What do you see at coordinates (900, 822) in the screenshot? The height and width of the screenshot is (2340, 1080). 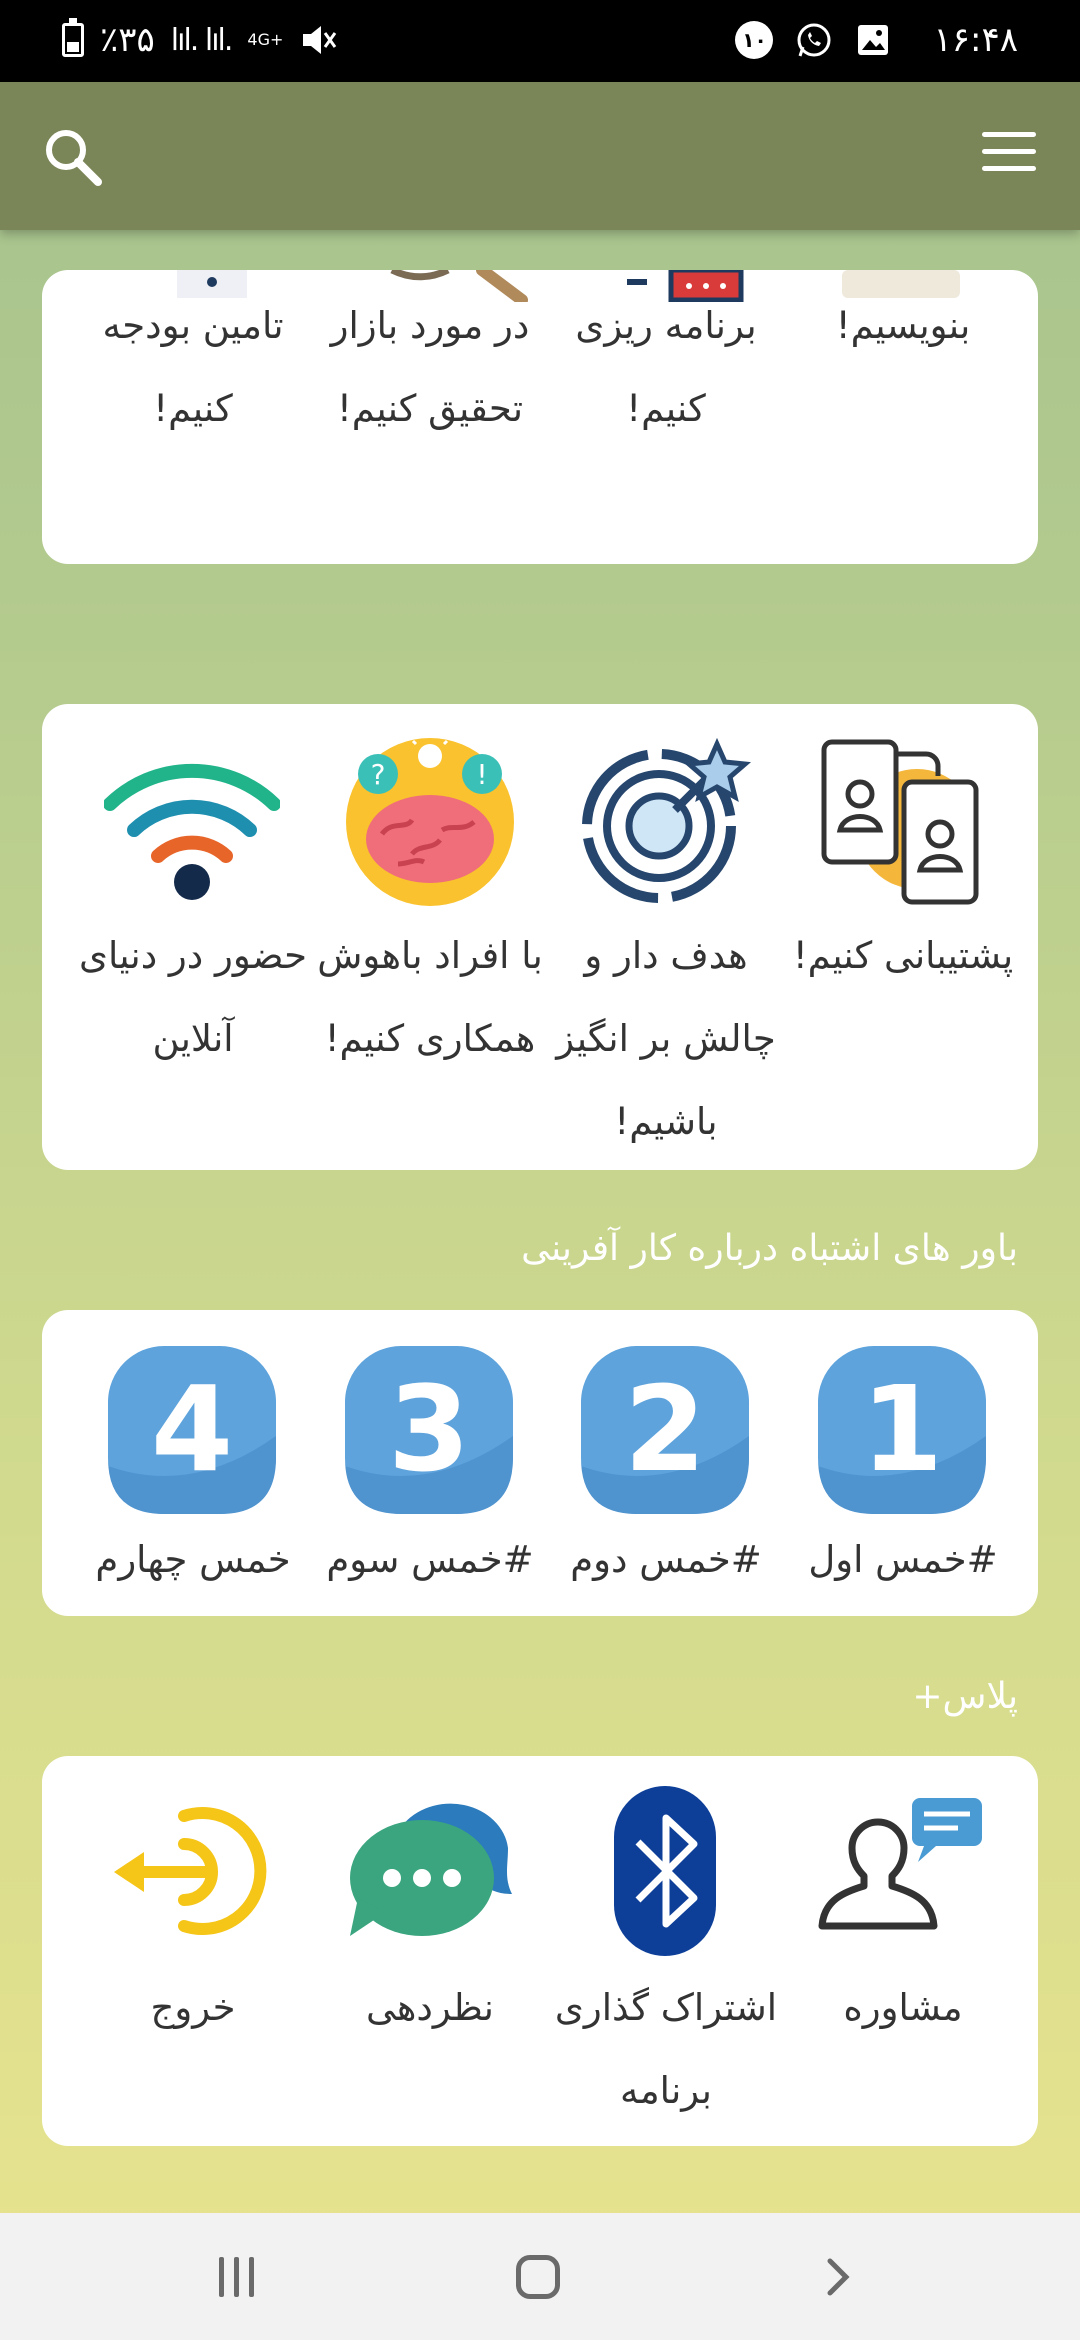 I see `mobile-support-icon` at bounding box center [900, 822].